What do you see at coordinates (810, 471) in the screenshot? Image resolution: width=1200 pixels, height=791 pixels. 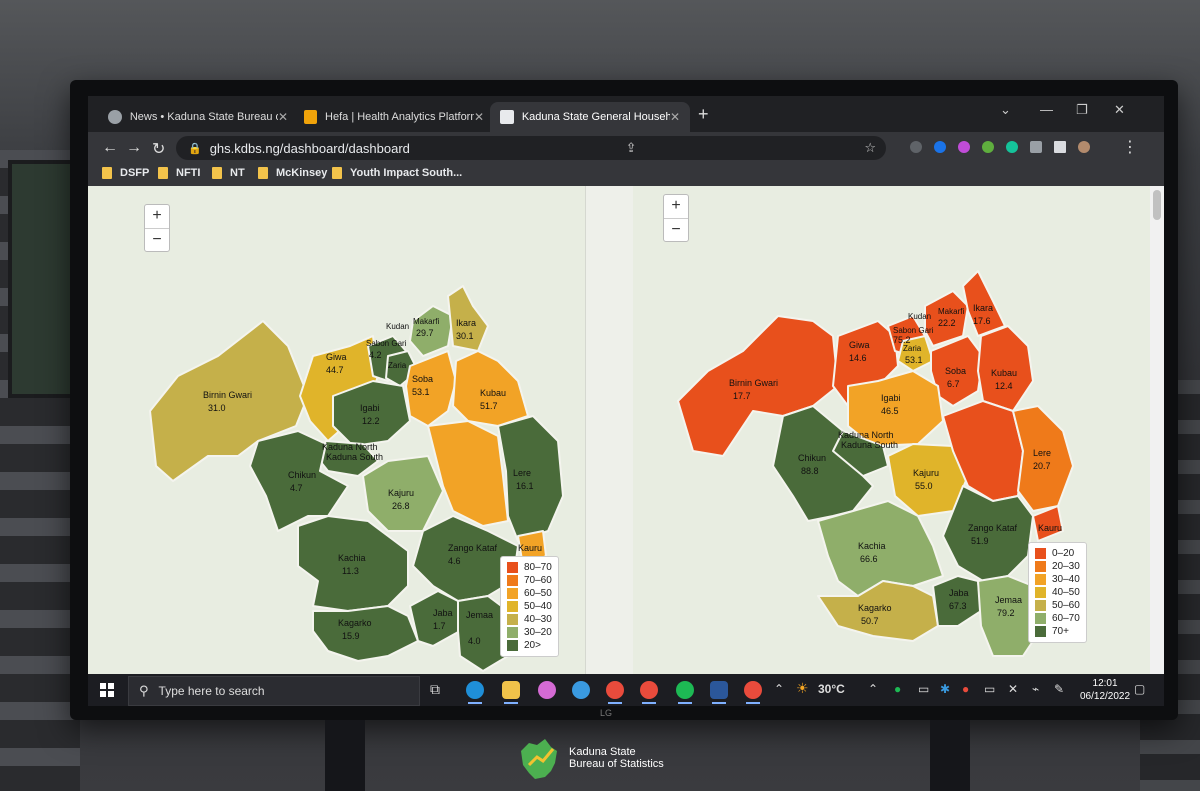 I see `map-value: 88.8` at bounding box center [810, 471].